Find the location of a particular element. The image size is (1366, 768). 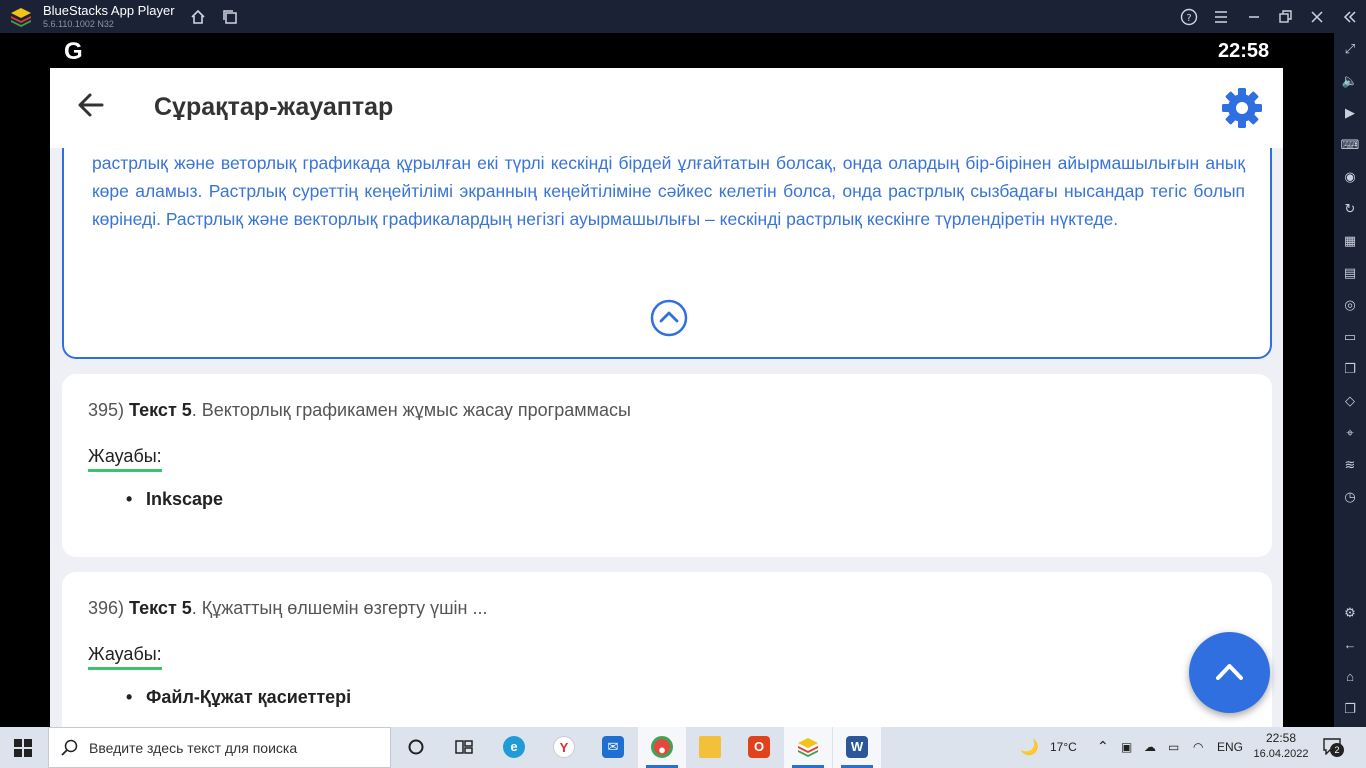

taskbar-office: O is located at coordinates (759, 747).